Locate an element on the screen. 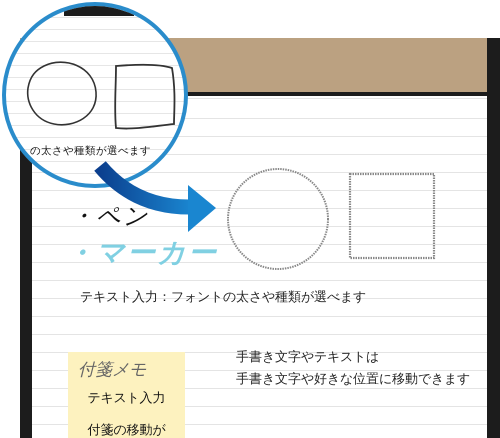 The height and width of the screenshot is (438, 500). sticky-text: テキスト入力 is located at coordinates (127, 398).